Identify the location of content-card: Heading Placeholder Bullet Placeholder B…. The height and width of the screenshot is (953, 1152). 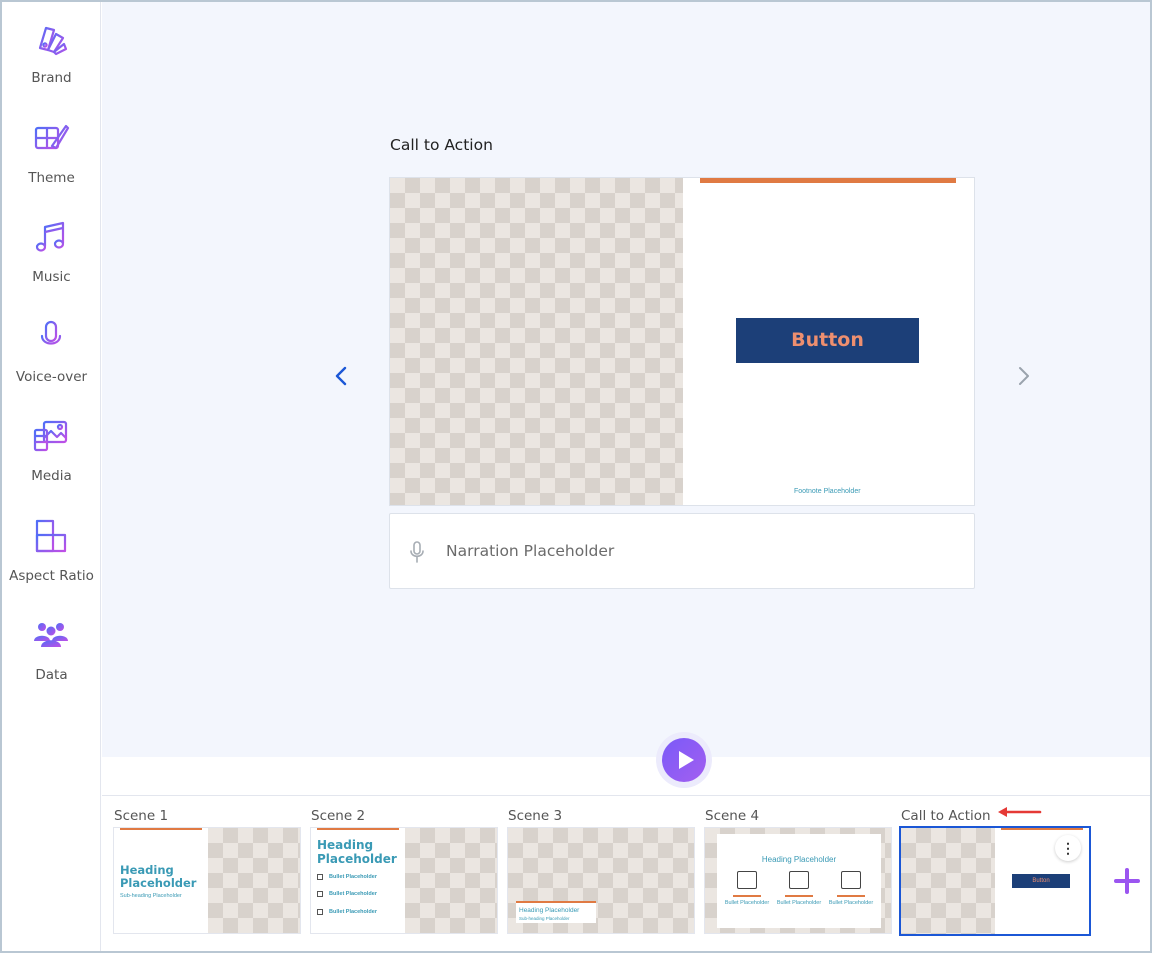
(799, 881).